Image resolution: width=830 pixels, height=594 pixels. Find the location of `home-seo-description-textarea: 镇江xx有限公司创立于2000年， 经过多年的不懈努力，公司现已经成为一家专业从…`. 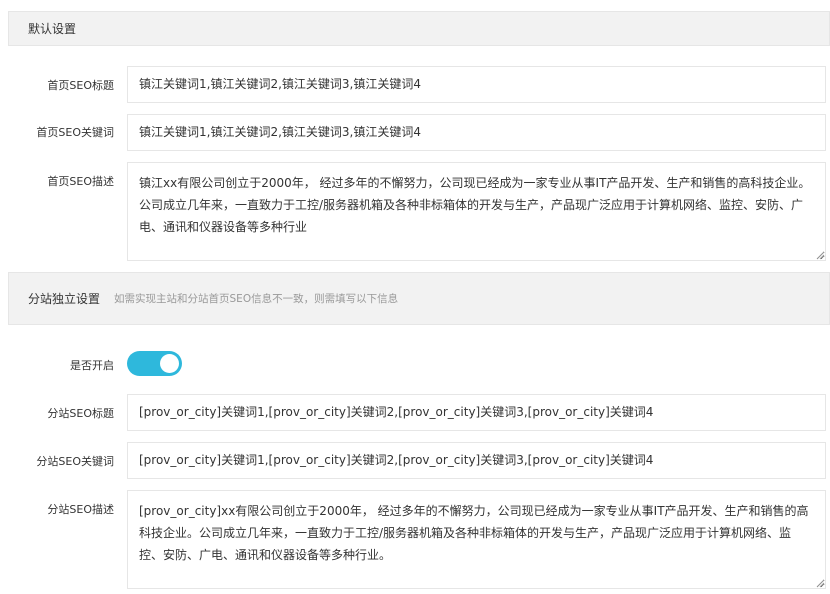

home-seo-description-textarea: 镇江xx有限公司创立于2000年， 经过多年的不懈努力，公司现已经成为一家专业从… is located at coordinates (476, 211).